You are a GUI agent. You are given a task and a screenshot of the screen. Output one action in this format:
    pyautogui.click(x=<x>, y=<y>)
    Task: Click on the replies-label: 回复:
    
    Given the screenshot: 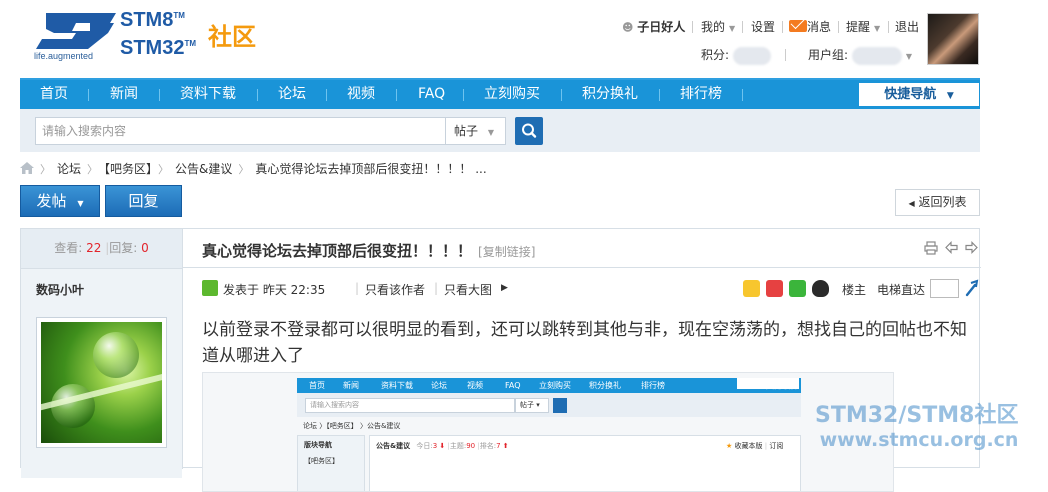 What is the action you would take?
    pyautogui.click(x=123, y=248)
    